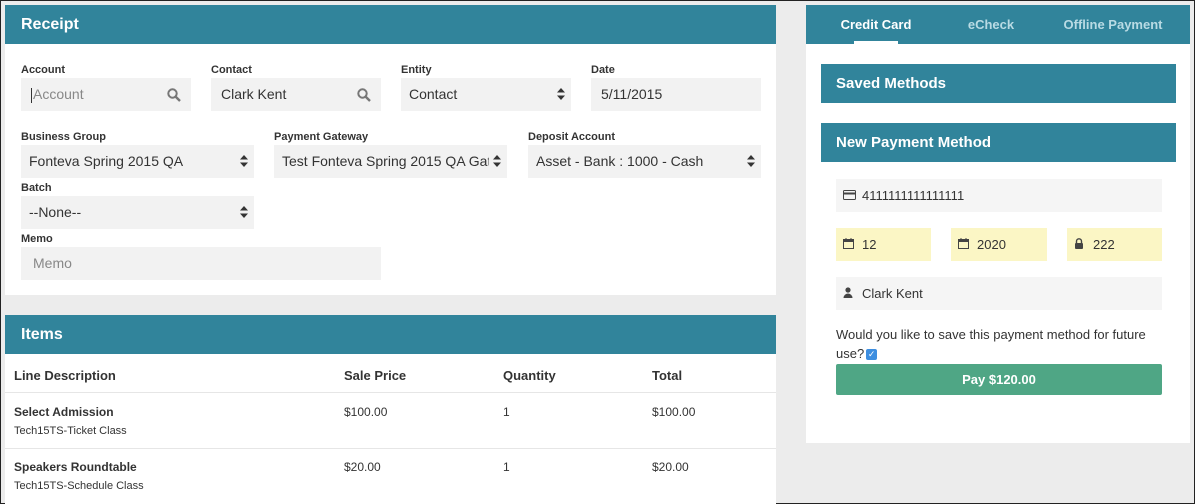 The width and height of the screenshot is (1195, 504). I want to click on exp-year-value: 2020, so click(991, 244).